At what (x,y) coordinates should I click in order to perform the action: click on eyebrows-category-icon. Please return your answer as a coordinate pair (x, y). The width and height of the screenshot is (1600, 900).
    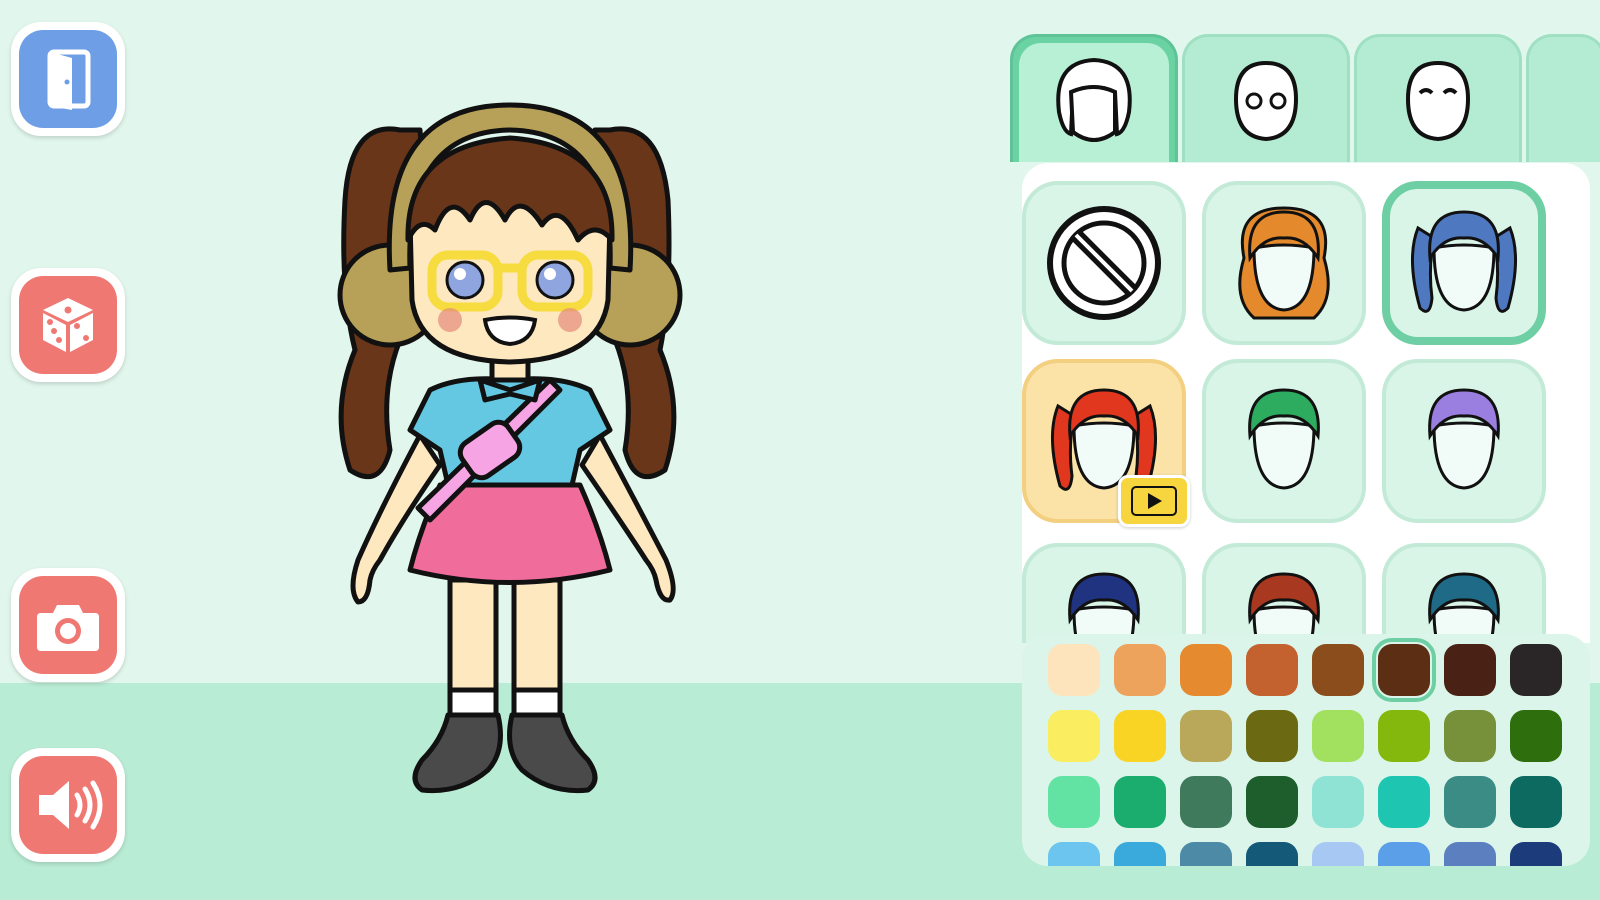
    Looking at the image, I should click on (1438, 100).